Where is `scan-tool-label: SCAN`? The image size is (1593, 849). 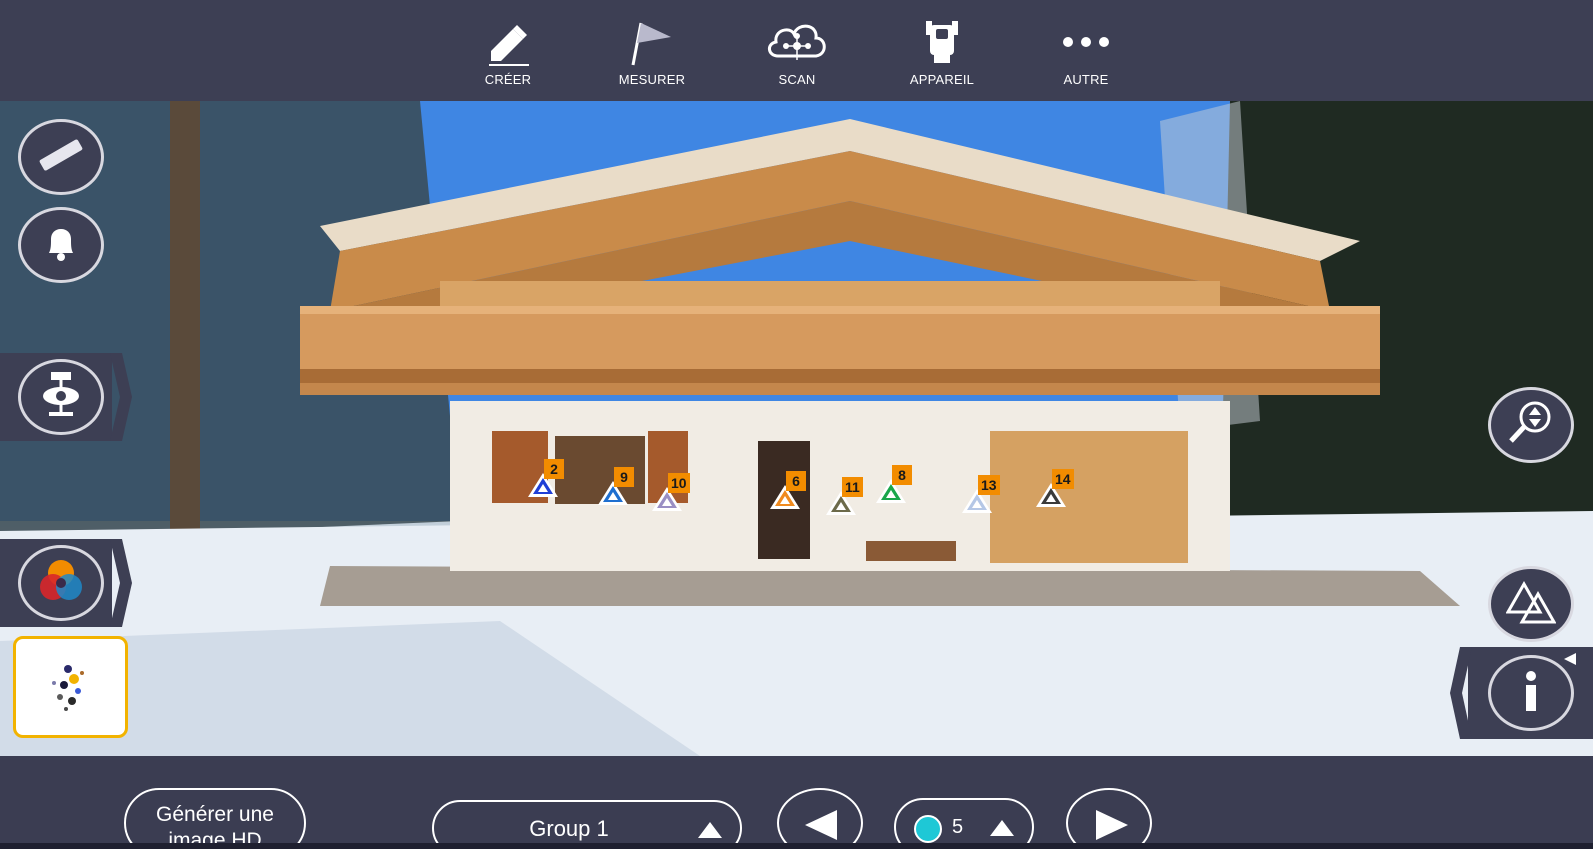 scan-tool-label: SCAN is located at coordinates (797, 79).